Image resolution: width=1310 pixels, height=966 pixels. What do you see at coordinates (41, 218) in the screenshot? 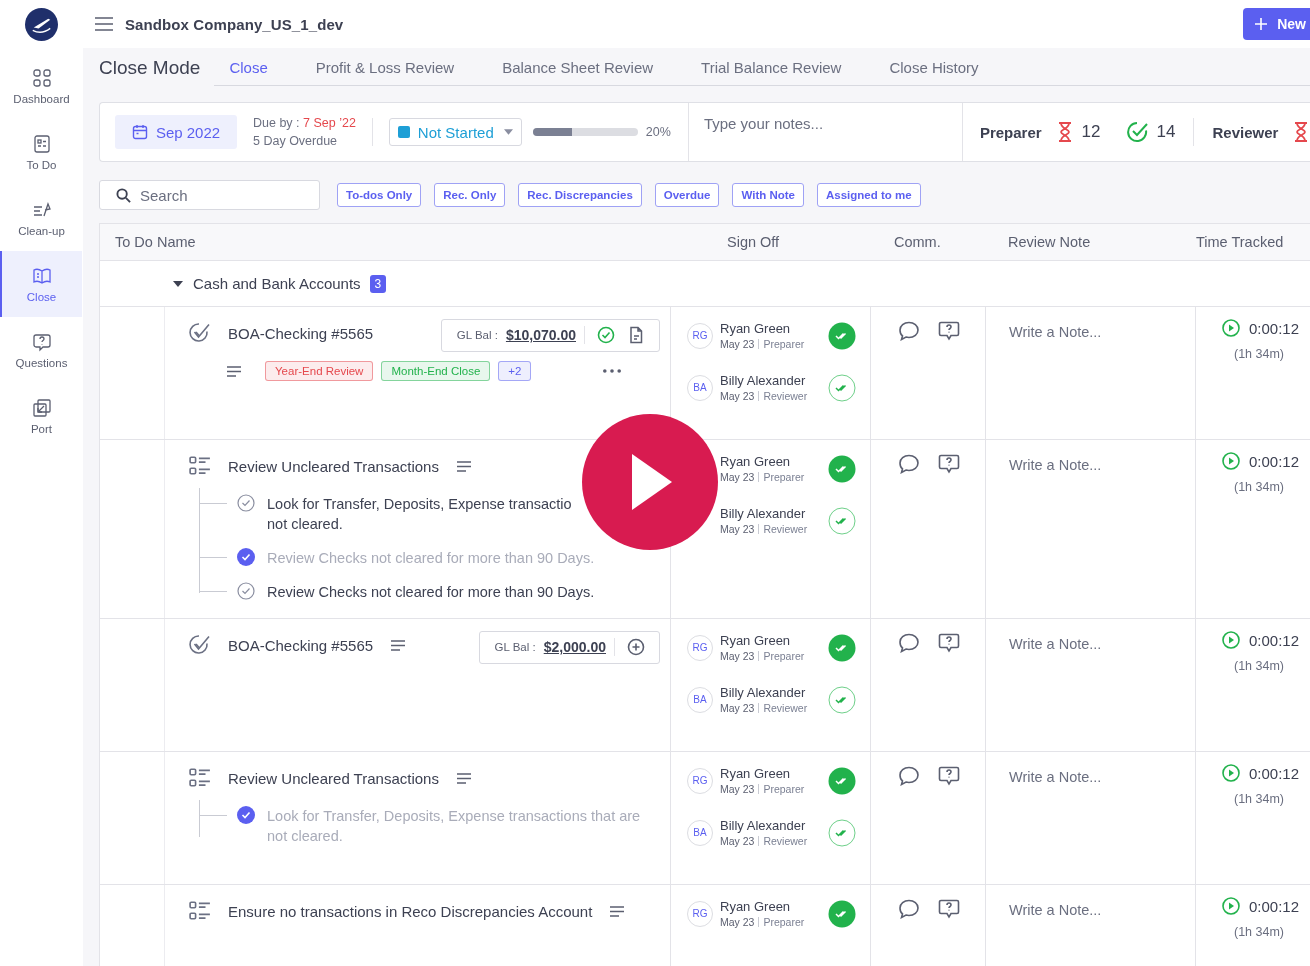
I see `sidebar-item: Clean-up` at bounding box center [41, 218].